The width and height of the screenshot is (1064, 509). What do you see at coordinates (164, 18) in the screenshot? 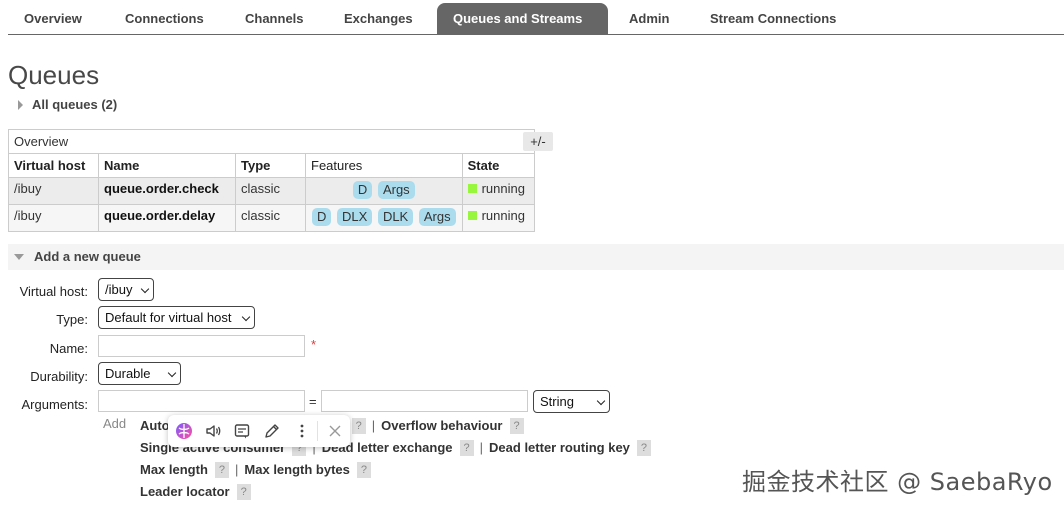
I see `tab-connections: Connections` at bounding box center [164, 18].